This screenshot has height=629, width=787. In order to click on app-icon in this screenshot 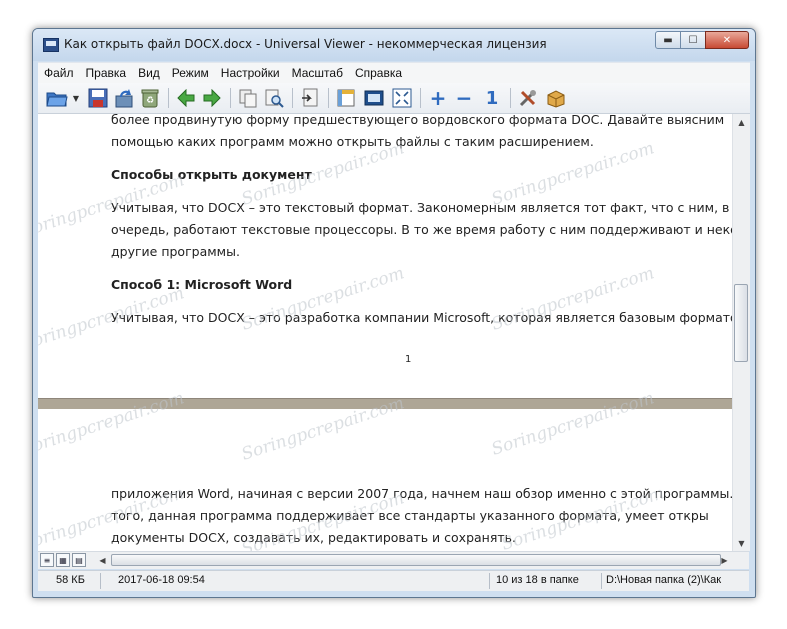, I will do `click(51, 45)`.